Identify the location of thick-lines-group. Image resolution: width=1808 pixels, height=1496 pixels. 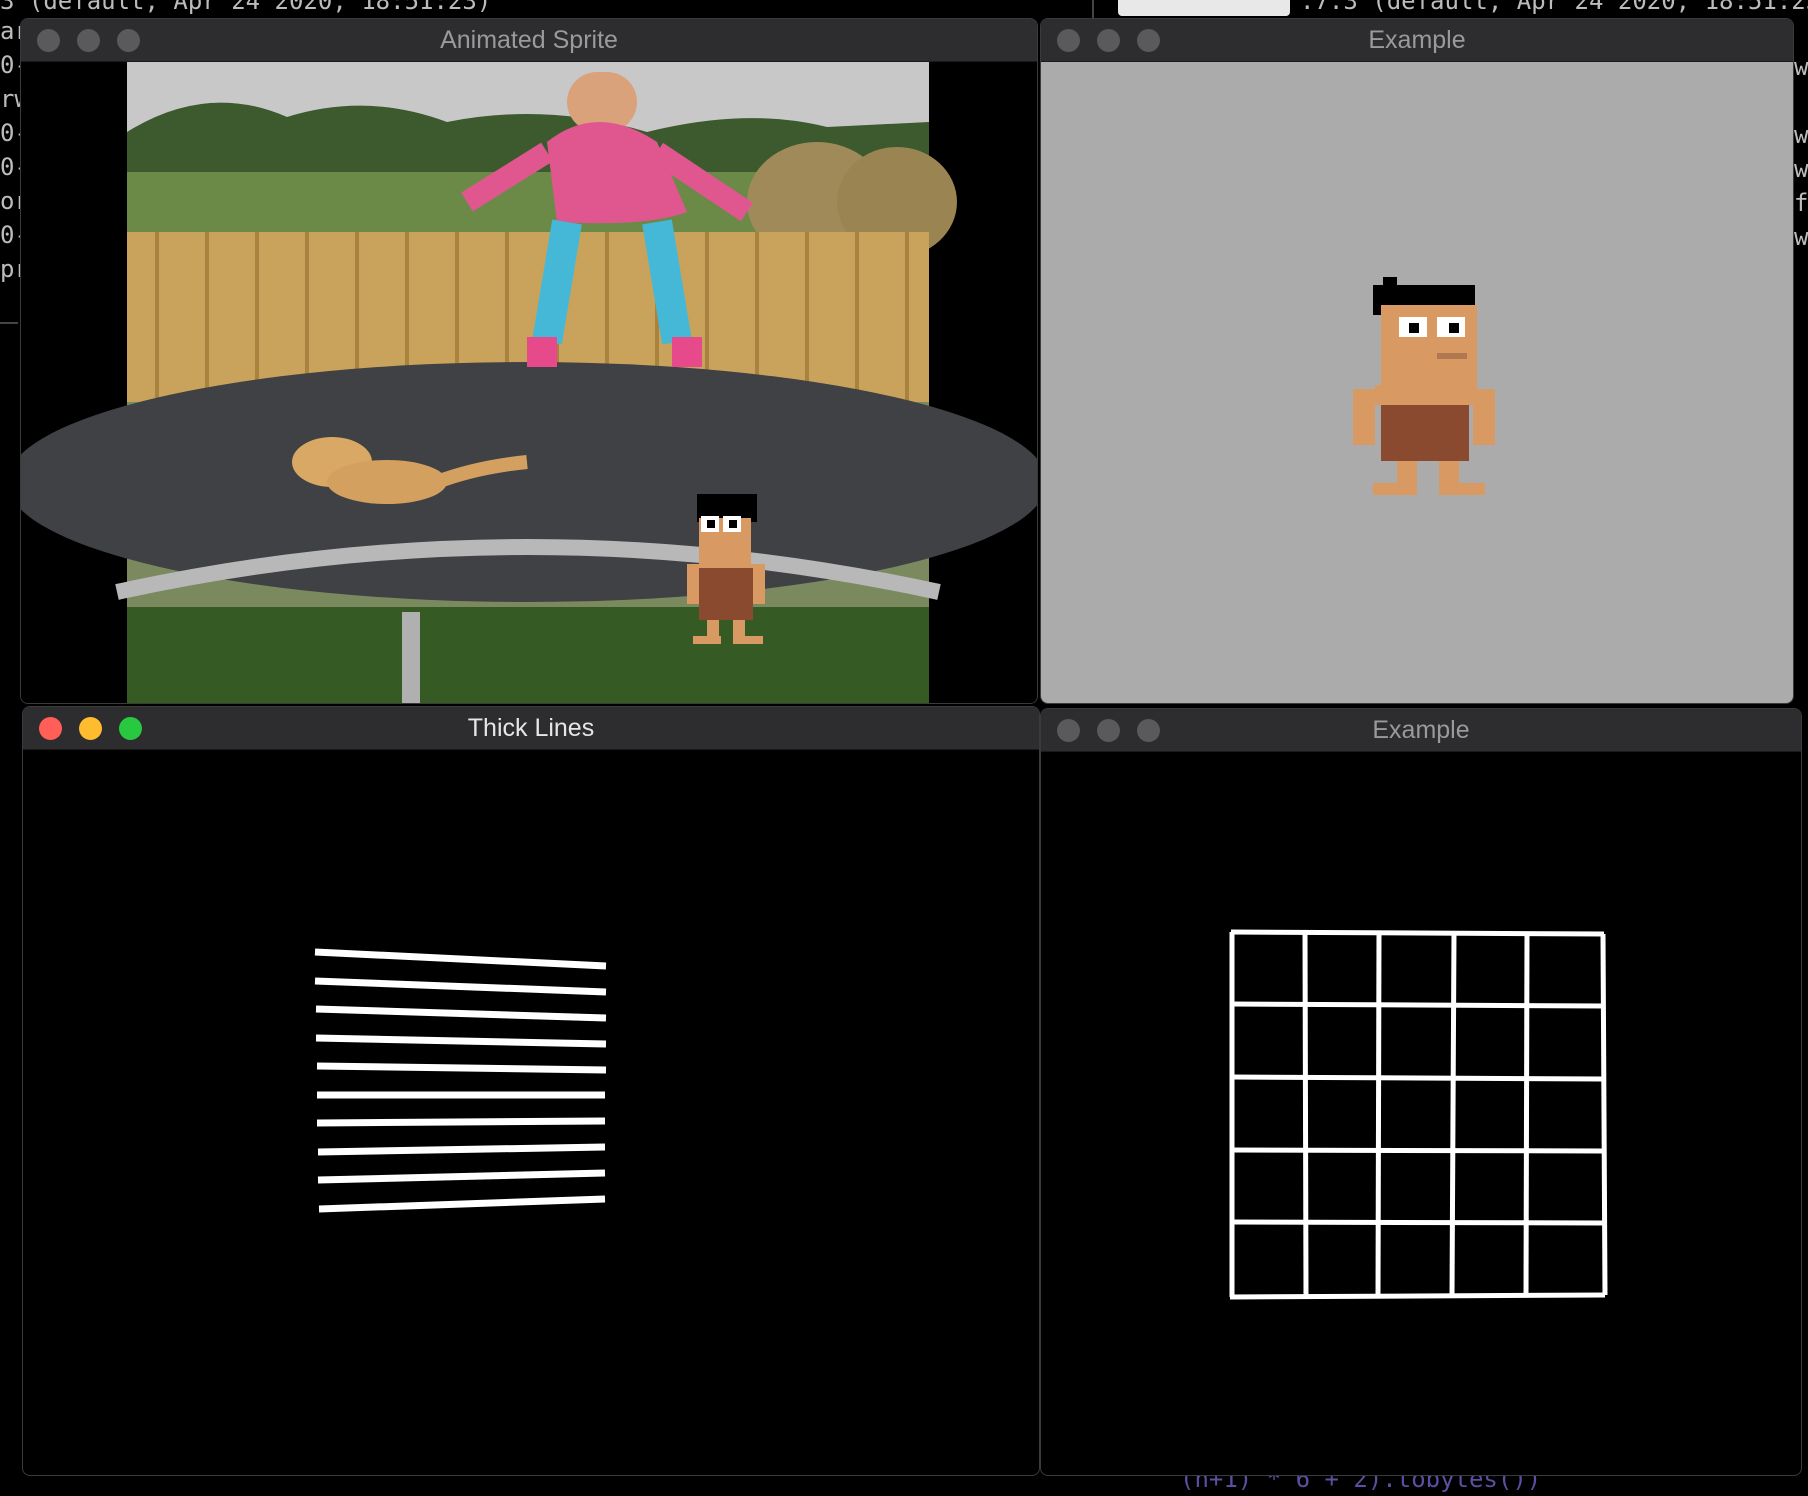
(460, 1080).